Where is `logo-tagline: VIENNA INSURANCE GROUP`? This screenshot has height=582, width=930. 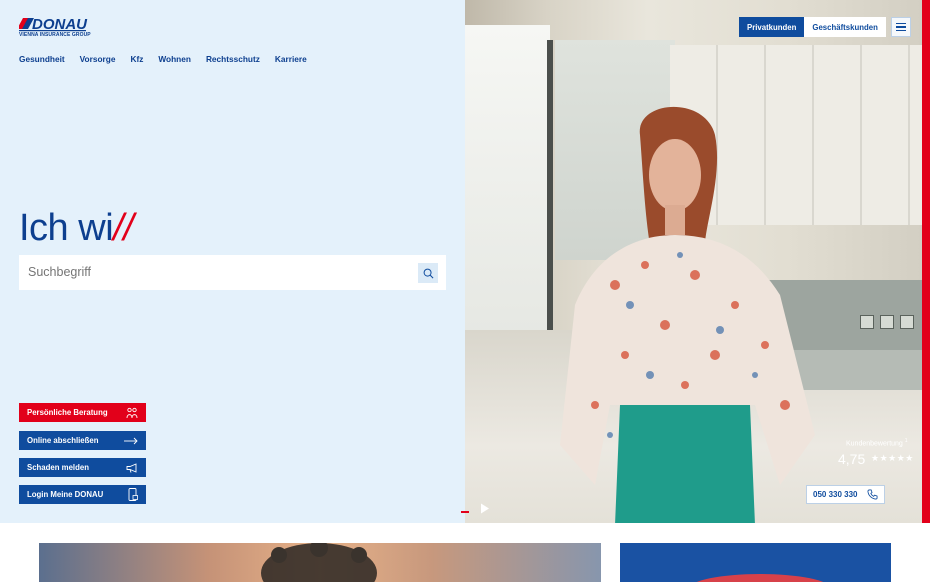 logo-tagline: VIENNA INSURANCE GROUP is located at coordinates (55, 35).